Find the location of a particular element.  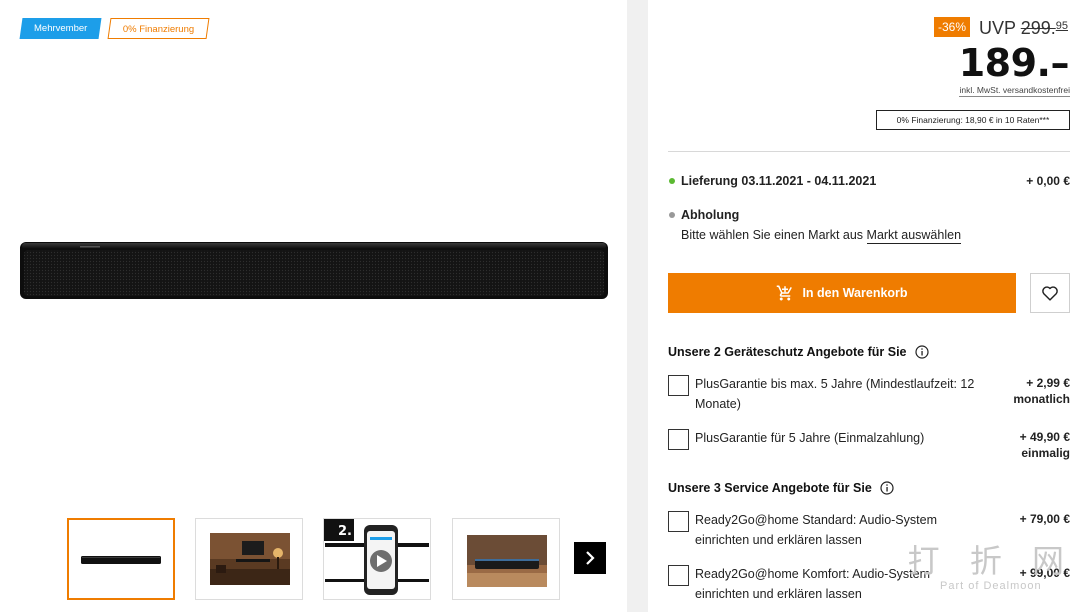

protection-option-1-period: monatlich is located at coordinates (1041, 399).